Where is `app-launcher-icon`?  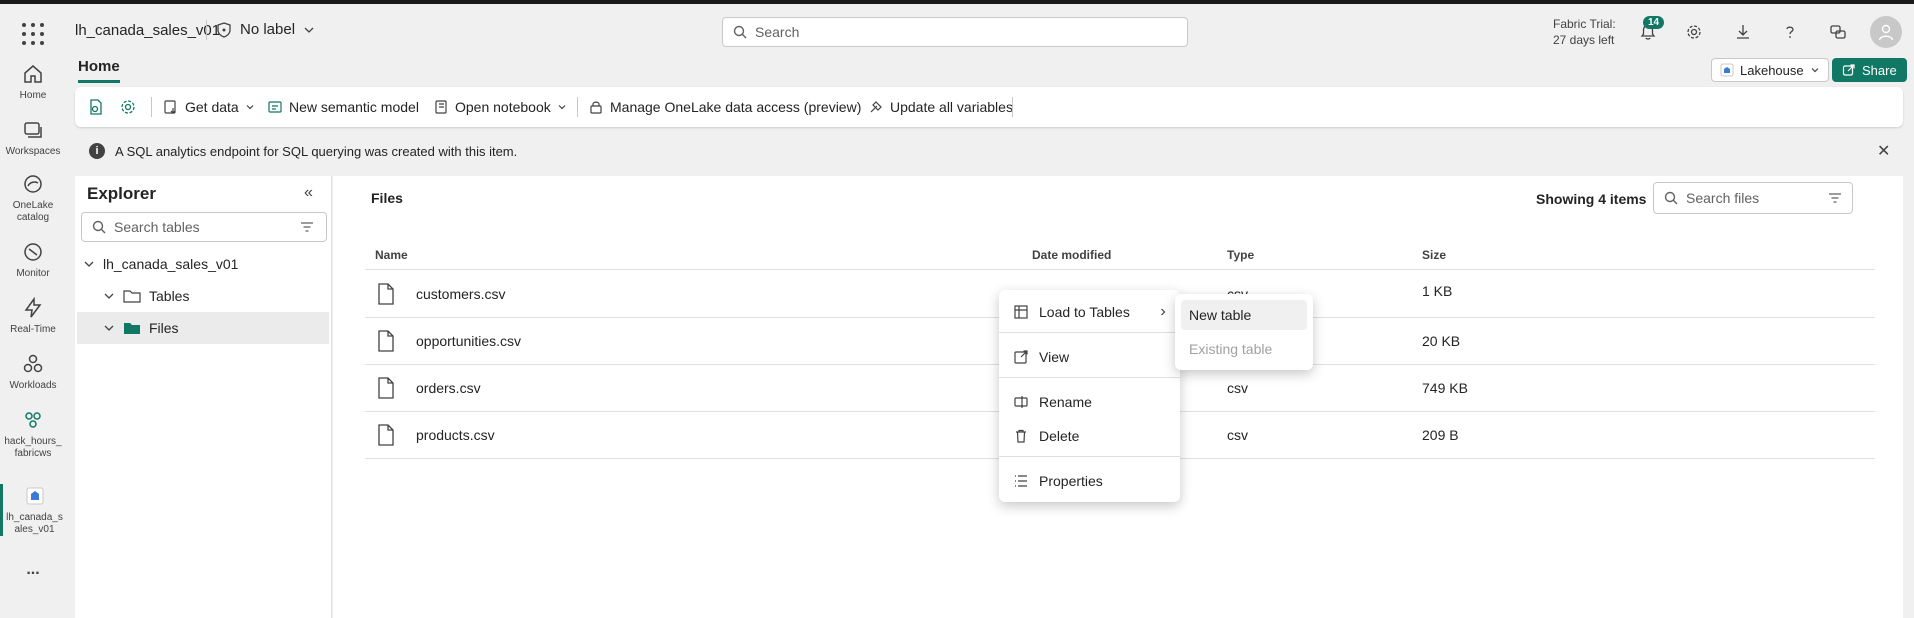 app-launcher-icon is located at coordinates (33, 33).